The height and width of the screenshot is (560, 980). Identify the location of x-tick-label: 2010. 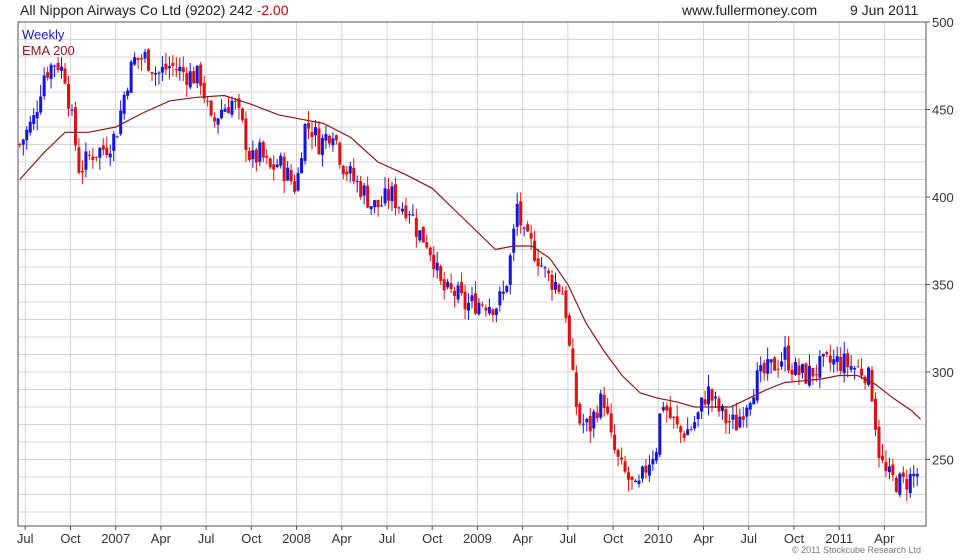
(658, 538).